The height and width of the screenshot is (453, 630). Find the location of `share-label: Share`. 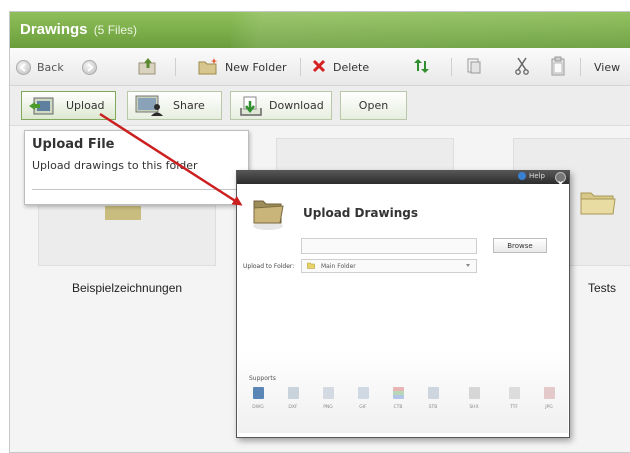

share-label: Share is located at coordinates (189, 105).